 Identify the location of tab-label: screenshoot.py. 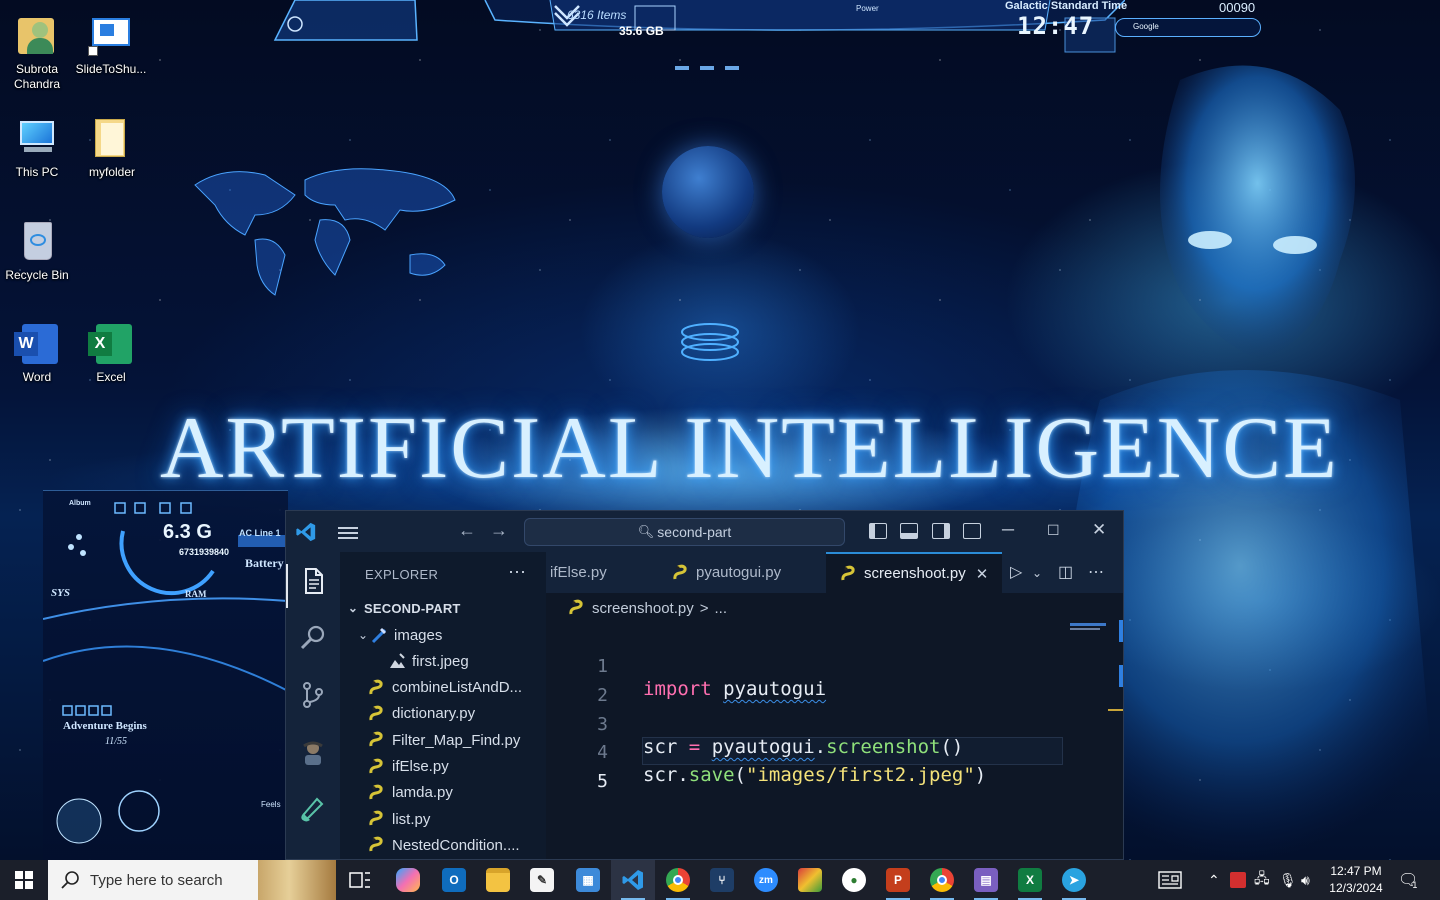
(915, 573).